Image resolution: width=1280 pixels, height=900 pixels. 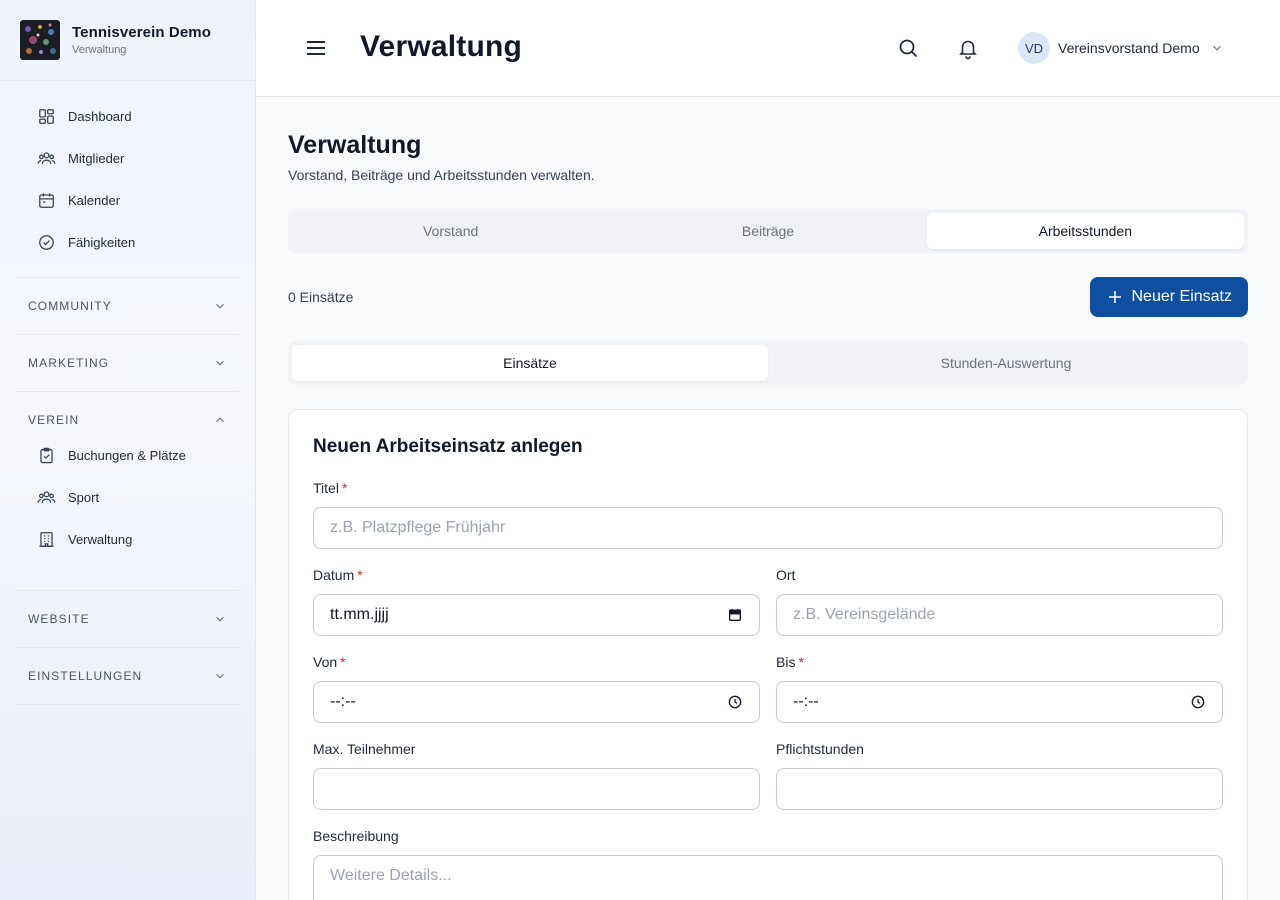 I want to click on sidebar-item-label: Kalender, so click(x=94, y=200).